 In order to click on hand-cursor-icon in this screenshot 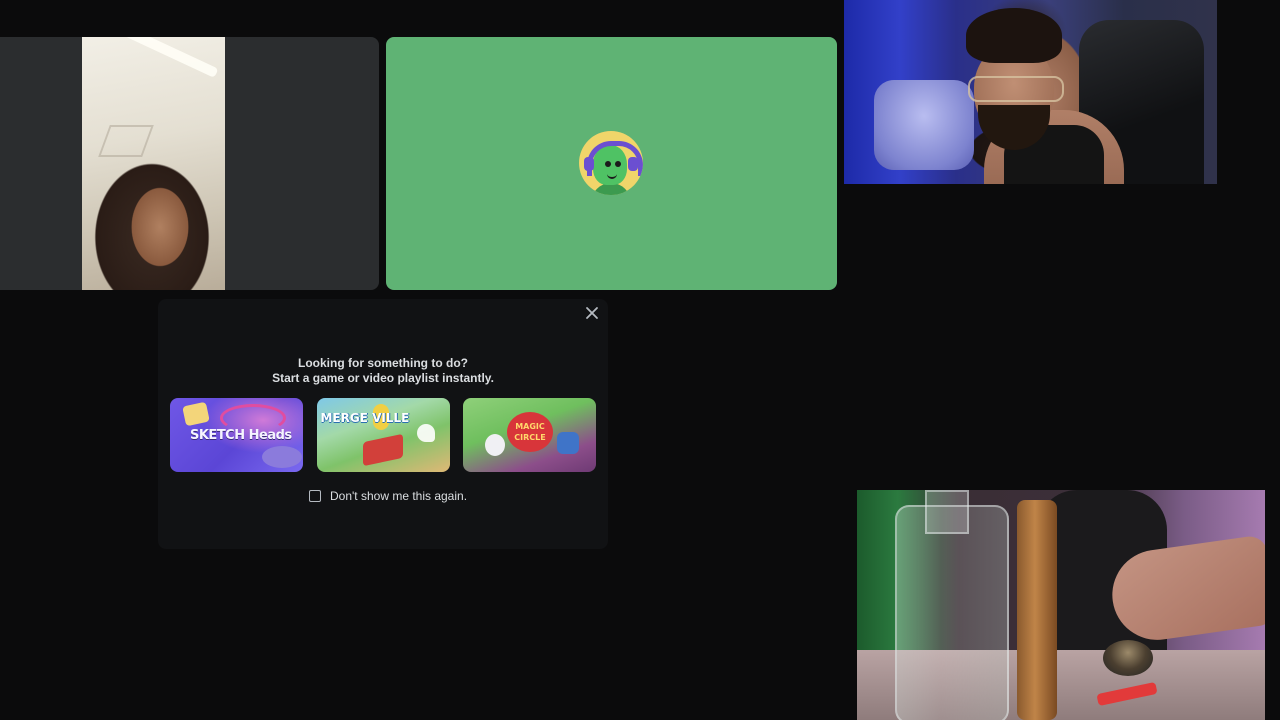, I will do `click(425, 433)`.